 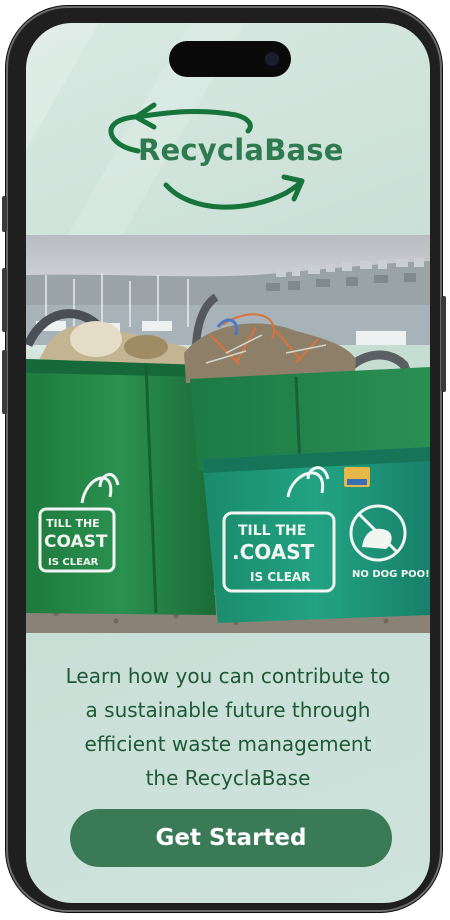 I want to click on tagline-line-3: efficient waste management, so click(x=228, y=744).